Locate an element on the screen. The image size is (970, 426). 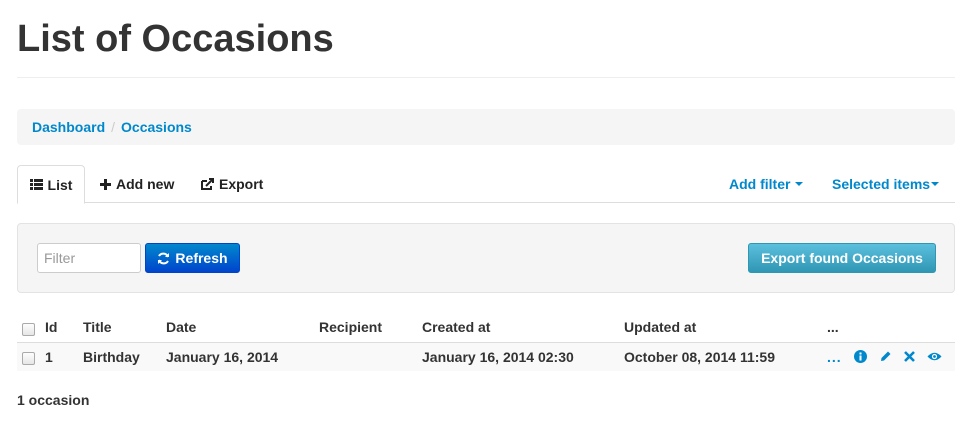
header-id: Id is located at coordinates (64, 327).